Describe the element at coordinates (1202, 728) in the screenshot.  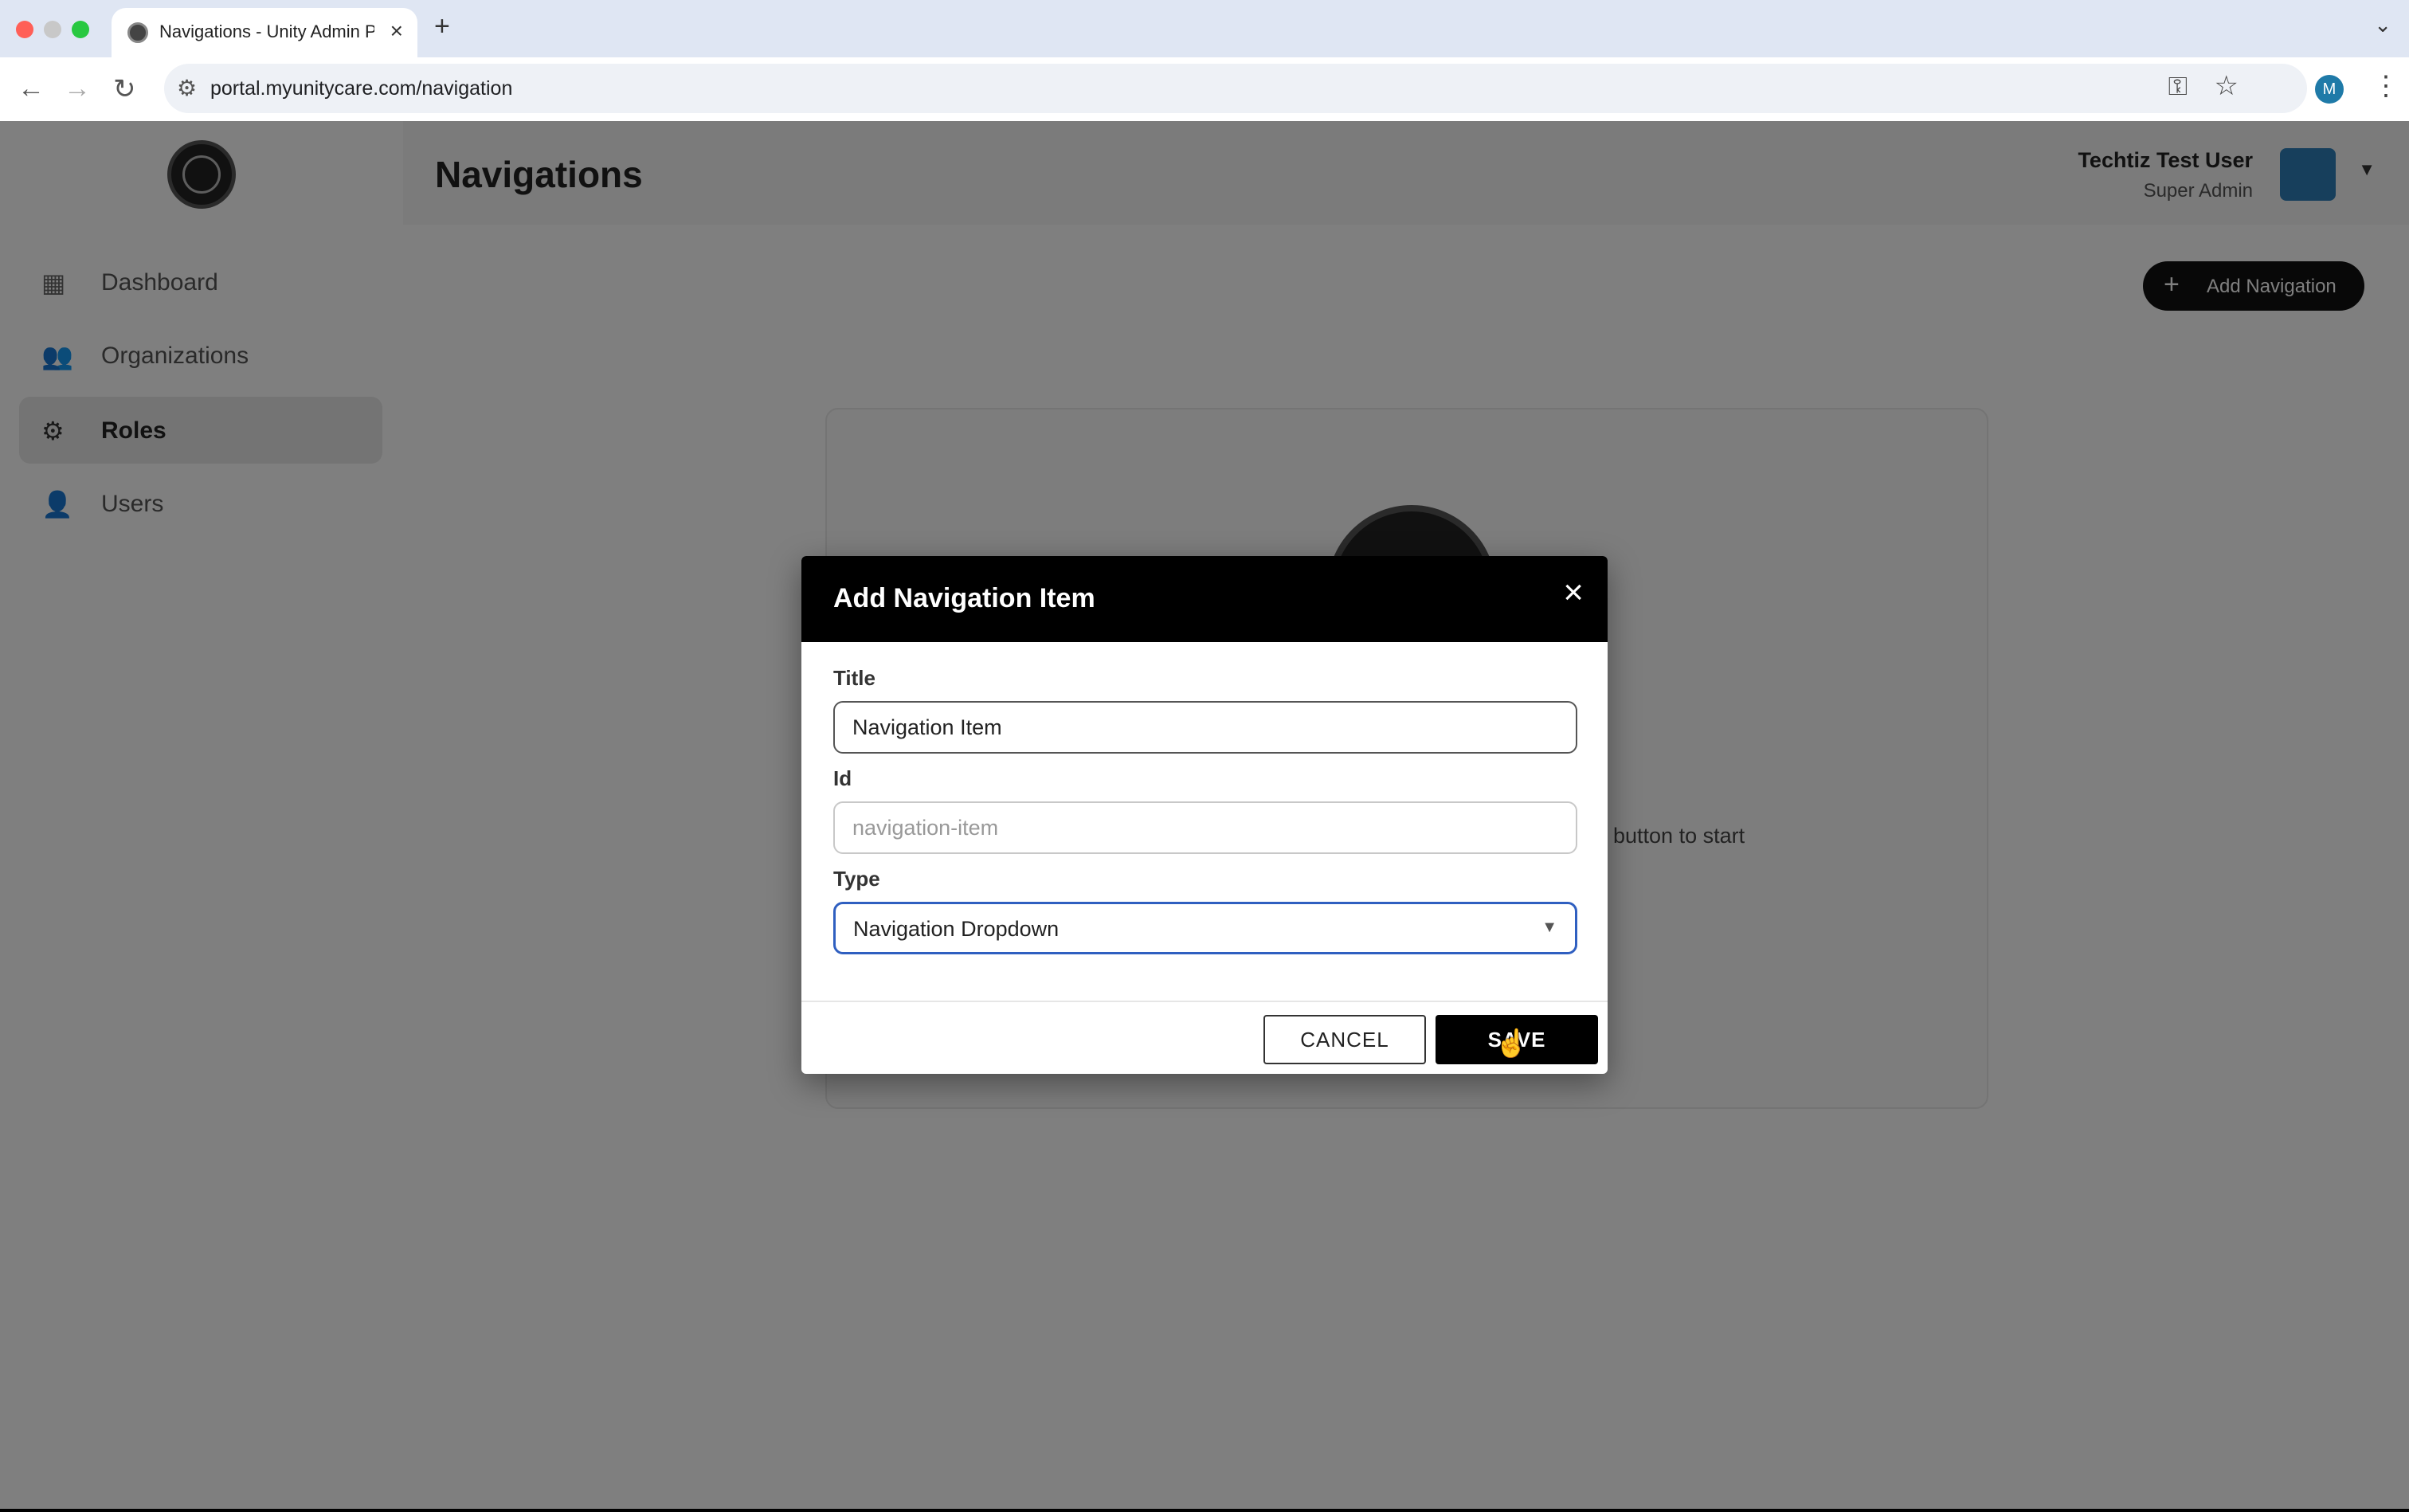
I see `title-input` at that location.